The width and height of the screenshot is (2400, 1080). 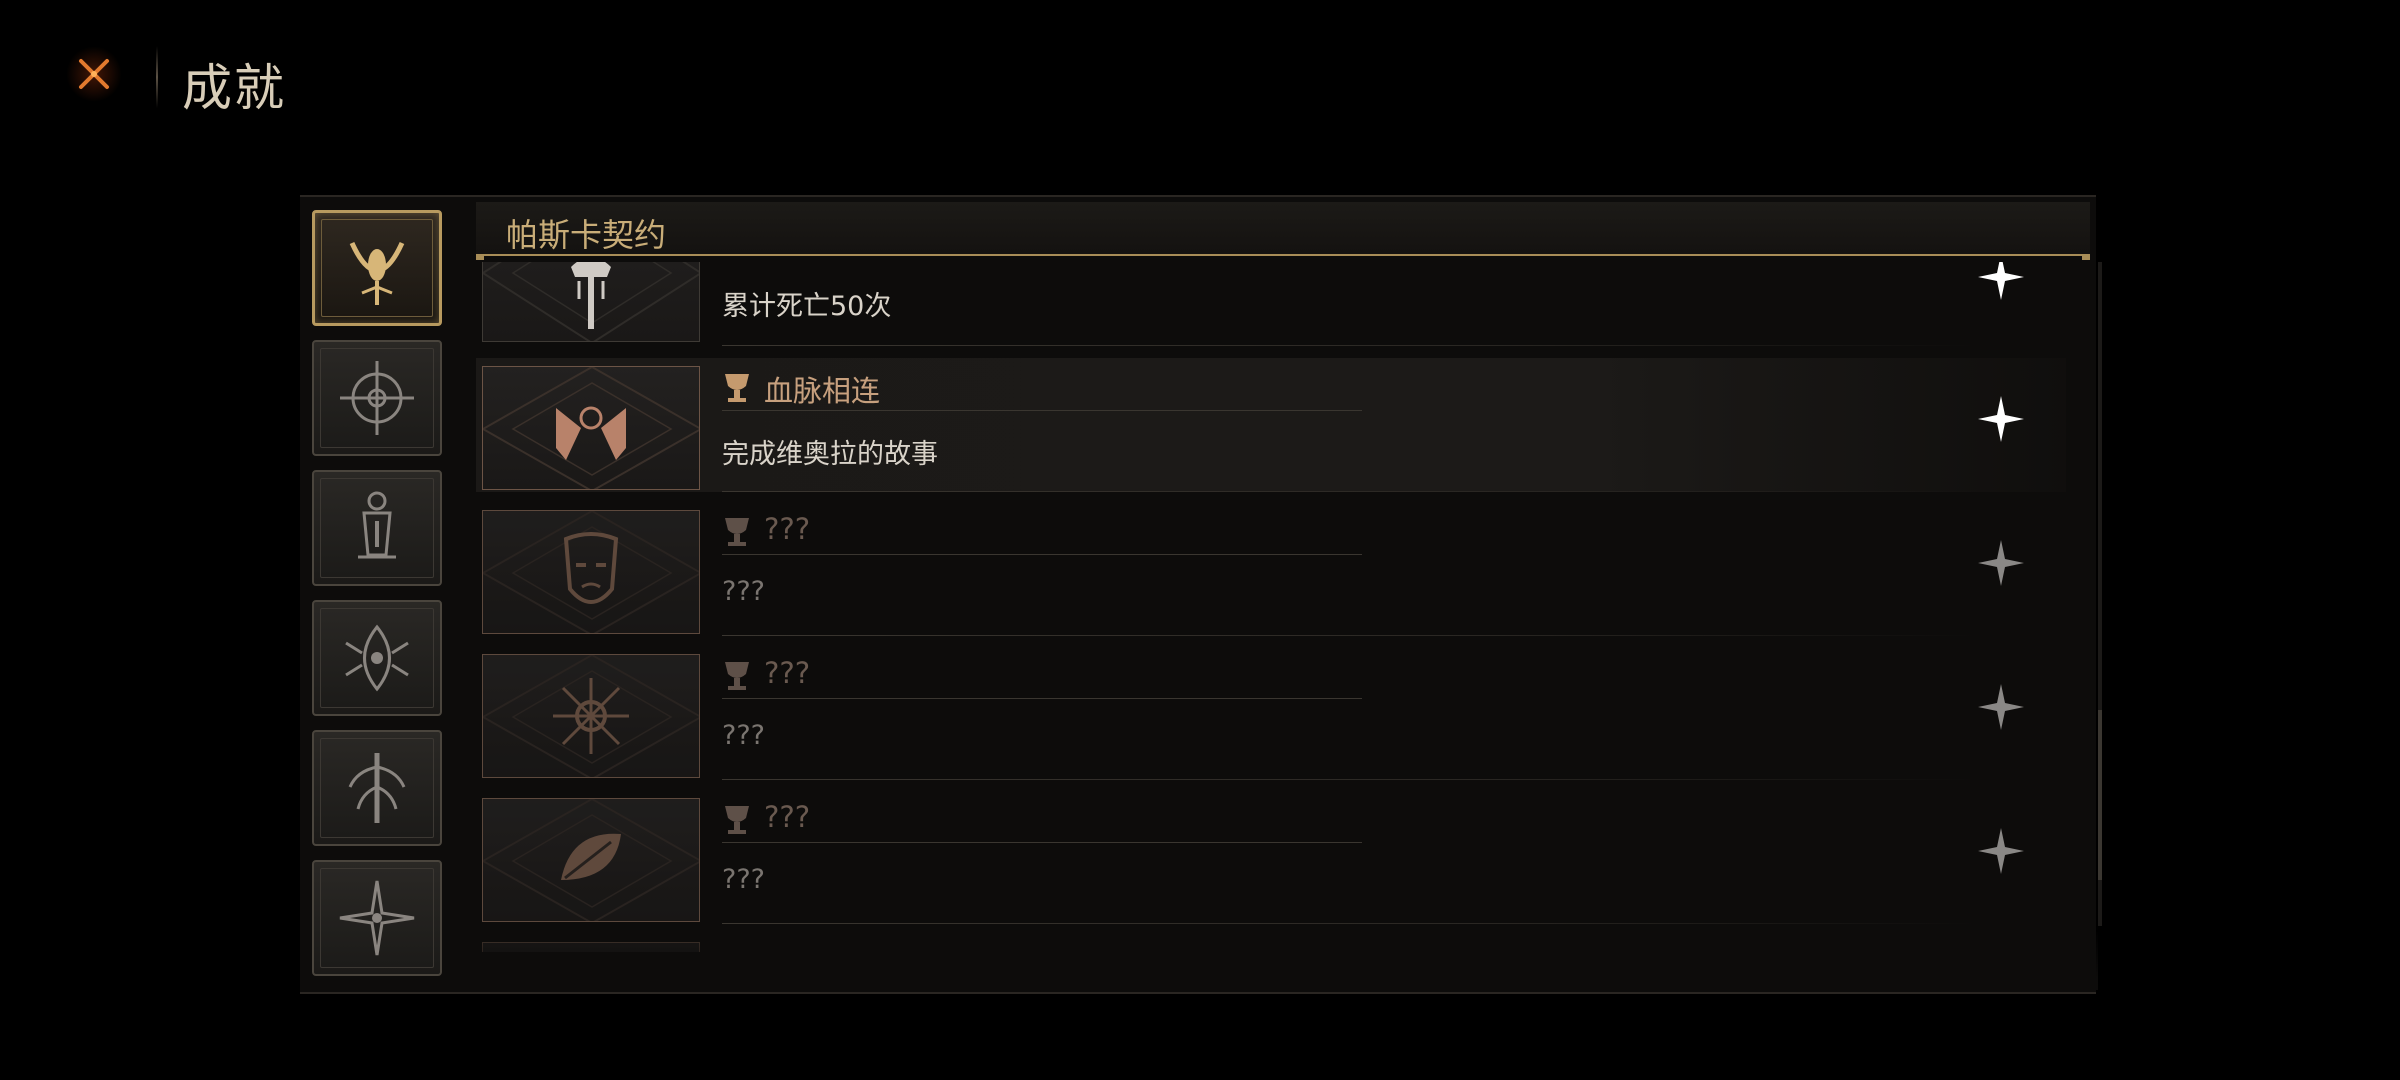 What do you see at coordinates (1283, 231) in the screenshot?
I see `category-header: 帕斯卡契约` at bounding box center [1283, 231].